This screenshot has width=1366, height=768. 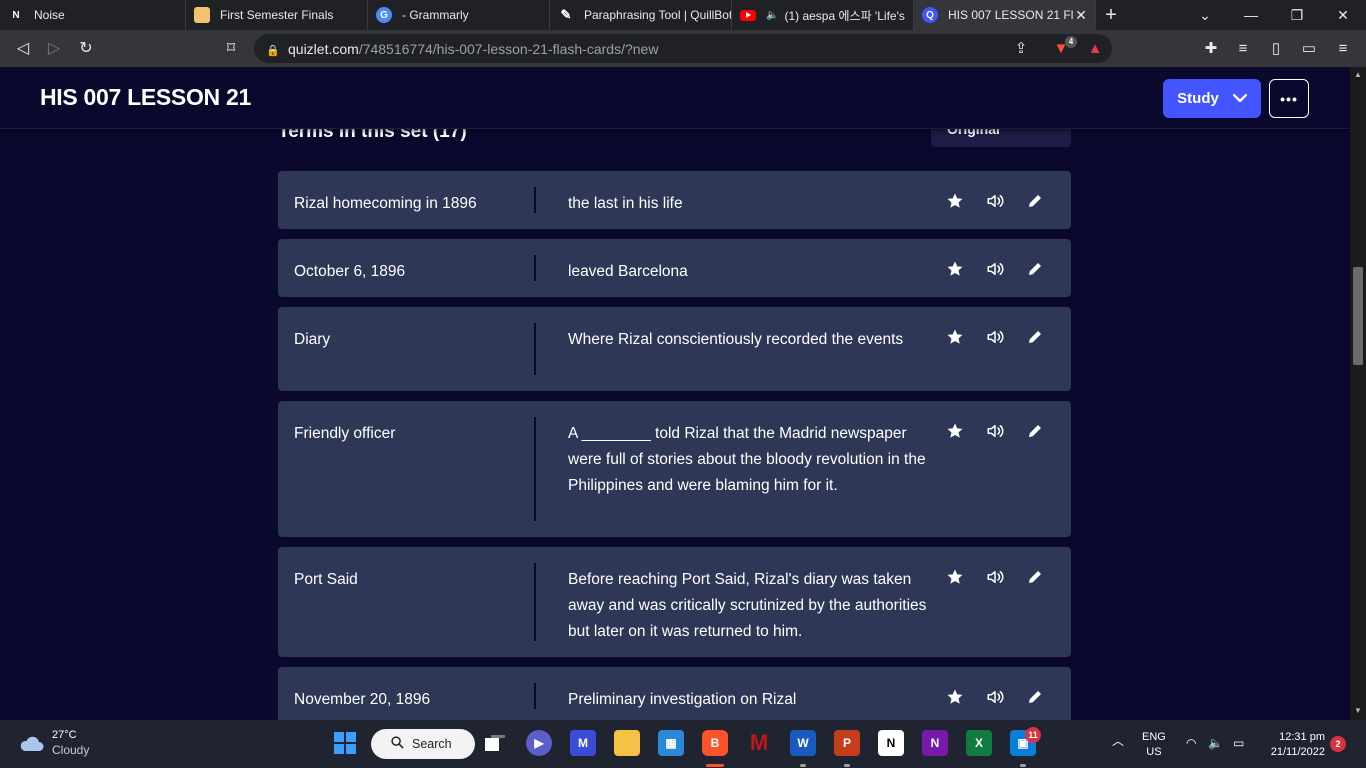 I want to click on running-app-indicator, so click(x=847, y=765).